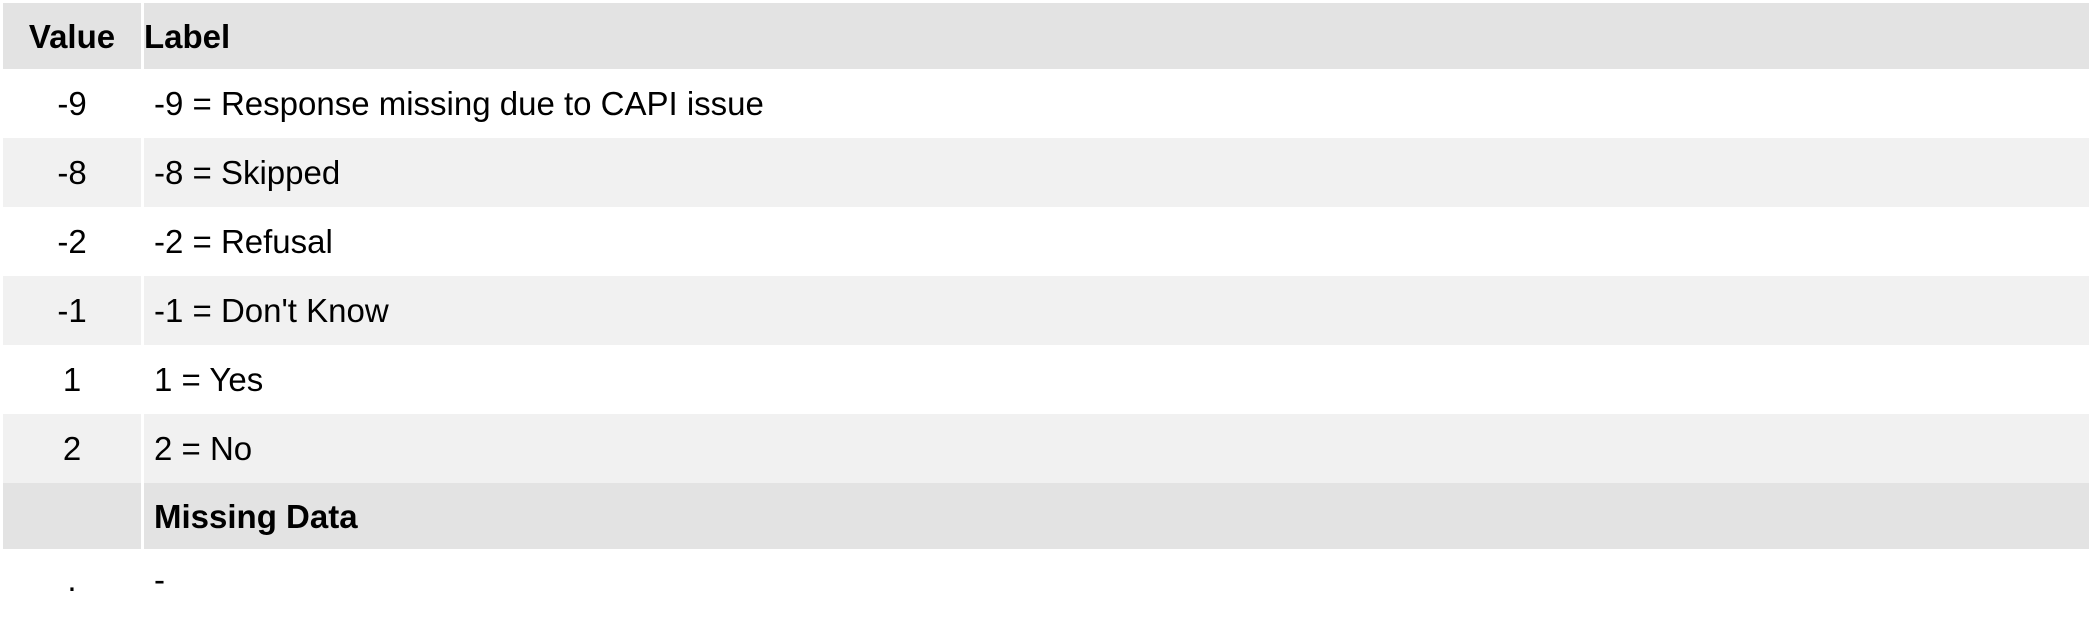 This screenshot has height=625, width=2092. I want to click on label-cell: -1 = Don't Know, so click(1116, 310).